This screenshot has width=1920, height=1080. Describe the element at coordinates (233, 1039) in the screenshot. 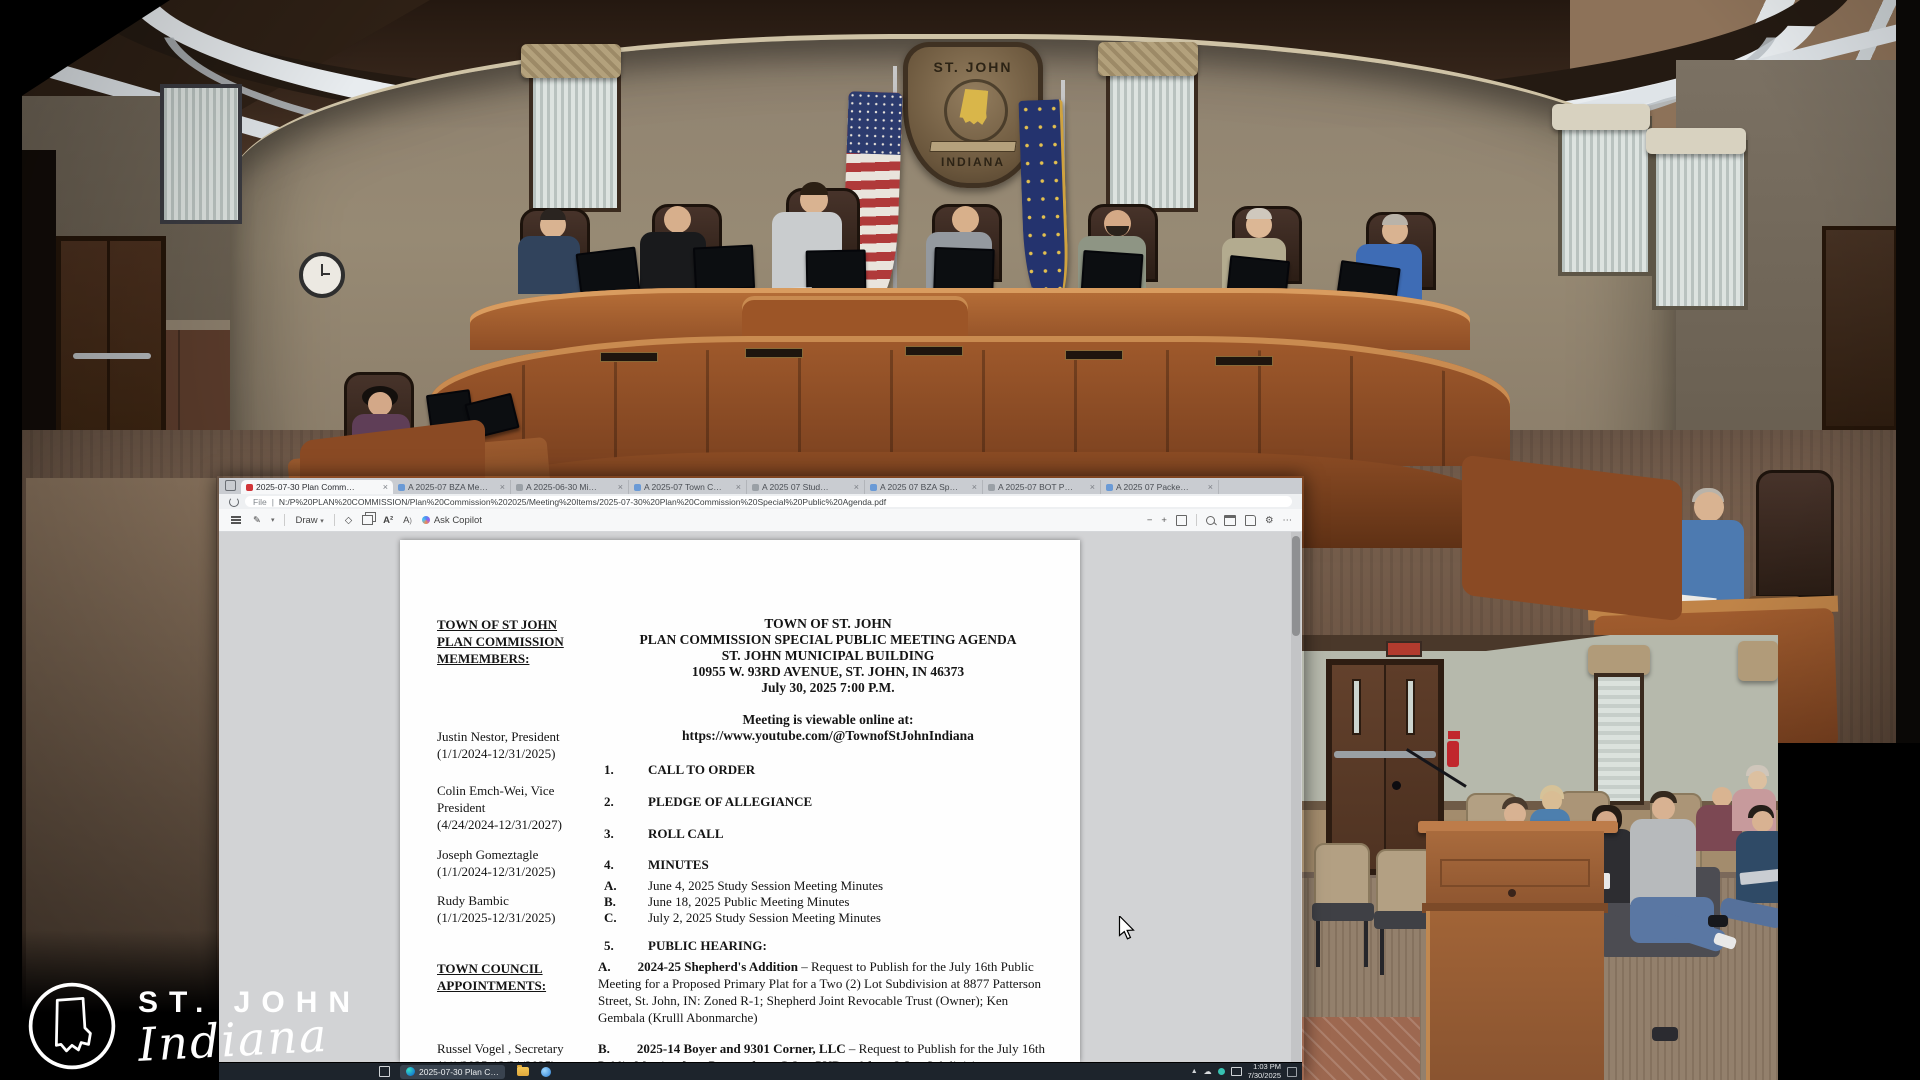

I see `logo-script: Indiana` at that location.